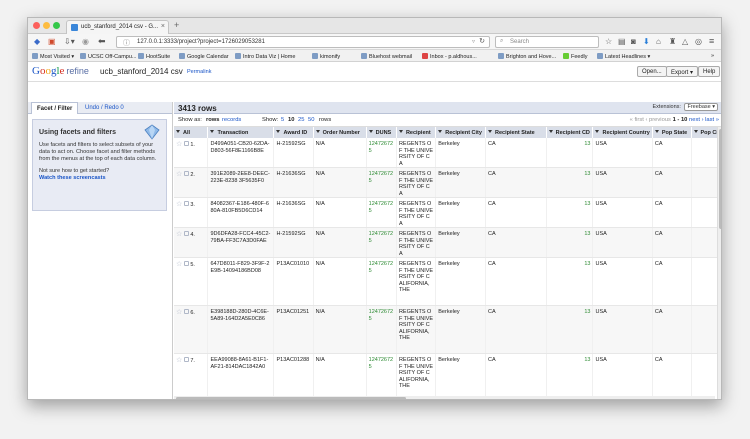  Describe the element at coordinates (102, 41) in the screenshot. I see `back-button: ⬅` at that location.